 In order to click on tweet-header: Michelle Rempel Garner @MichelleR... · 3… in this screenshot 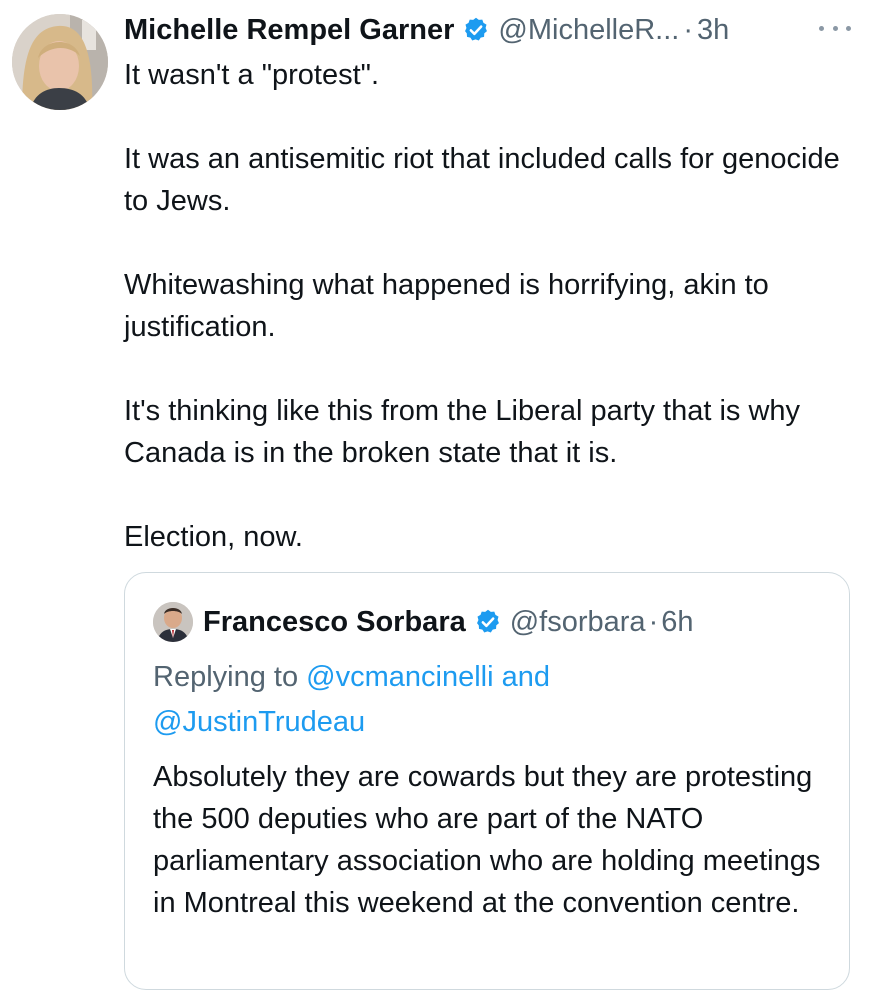, I will do `click(487, 30)`.